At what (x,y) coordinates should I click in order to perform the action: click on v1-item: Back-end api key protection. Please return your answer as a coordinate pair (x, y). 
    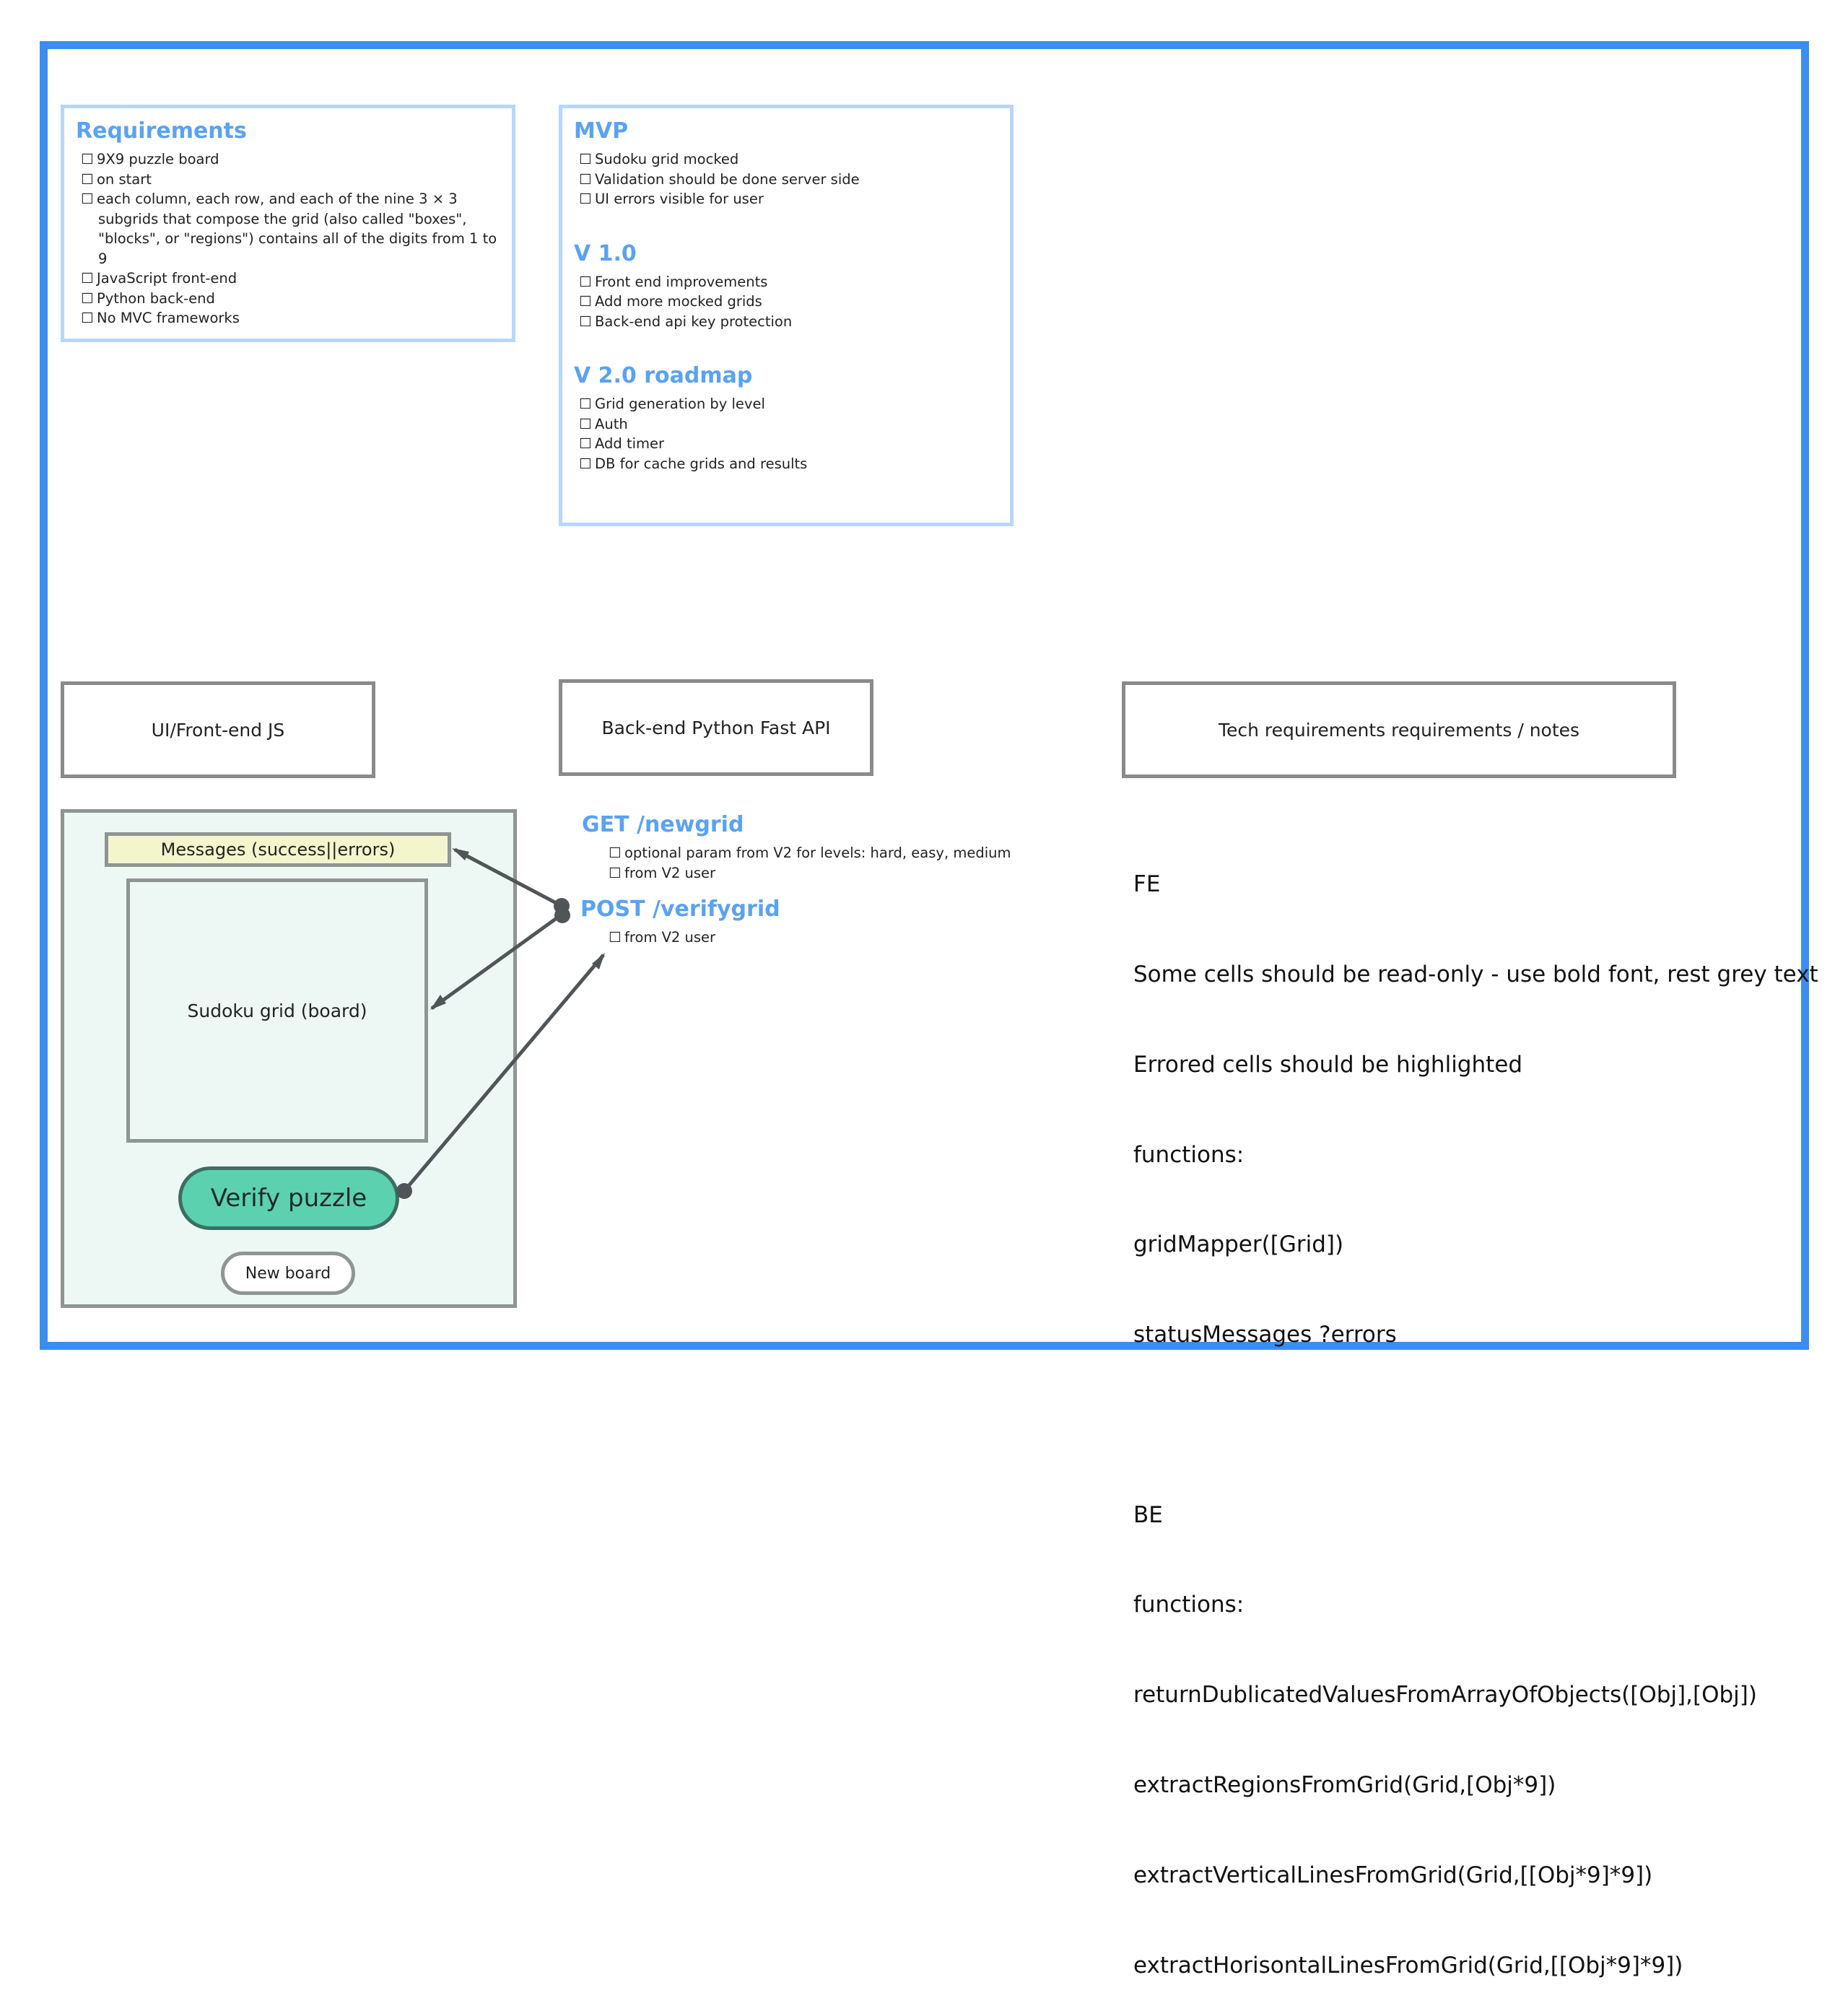
    Looking at the image, I should click on (790, 322).